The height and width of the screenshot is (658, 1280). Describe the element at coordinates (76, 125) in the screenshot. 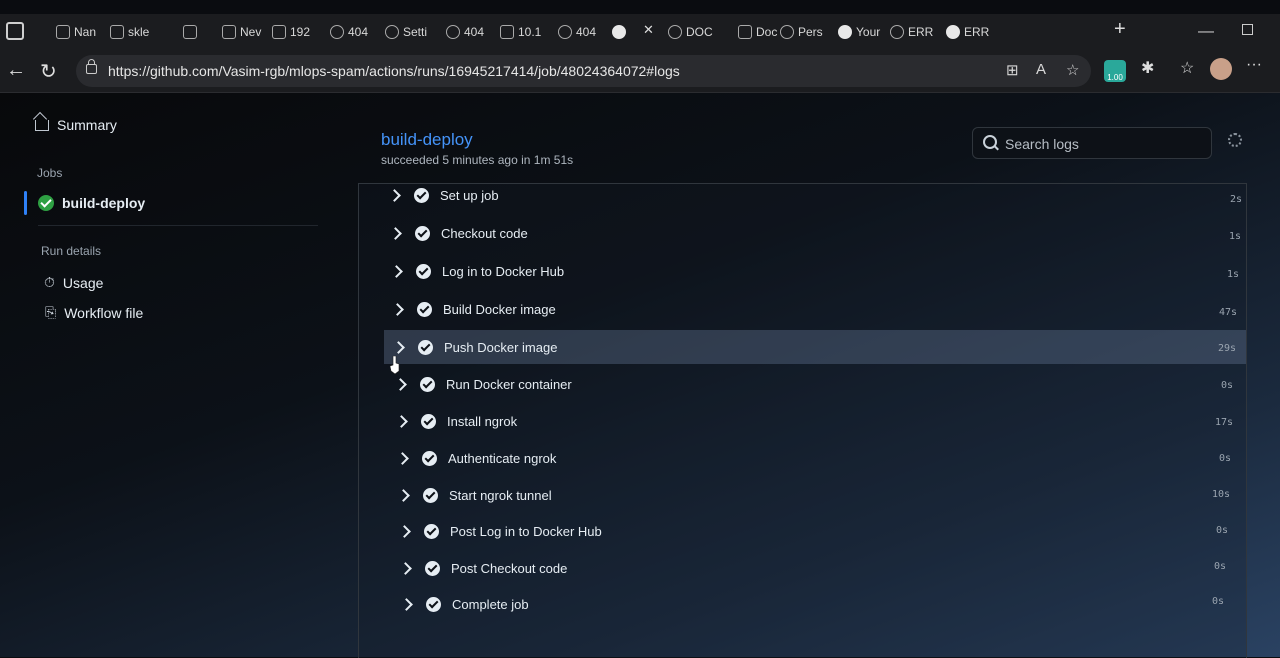

I see `summary-link: Summary` at that location.